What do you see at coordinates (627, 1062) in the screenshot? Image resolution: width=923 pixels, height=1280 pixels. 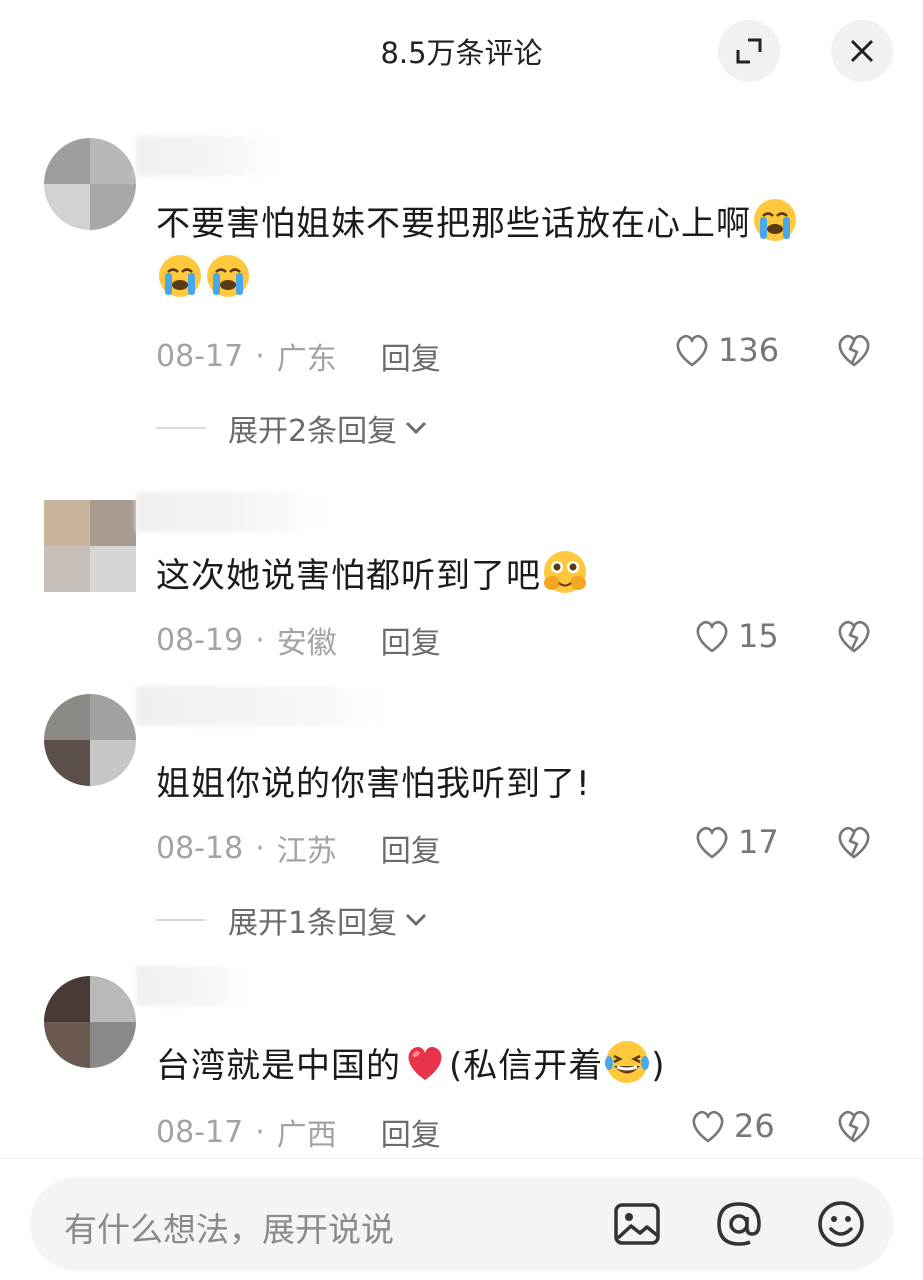 I see `face-with-tears-of-joy-emoji` at bounding box center [627, 1062].